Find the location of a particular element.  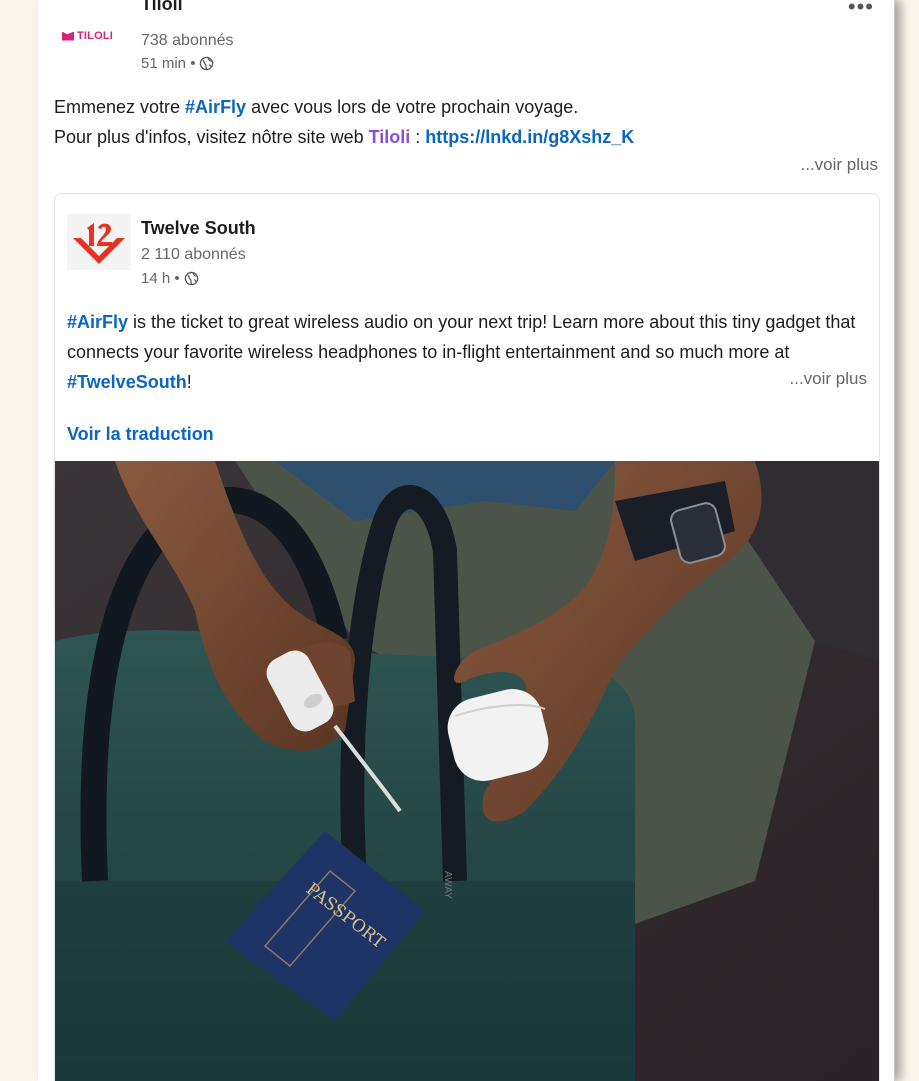

post-time: 51 min • is located at coordinates (168, 63).